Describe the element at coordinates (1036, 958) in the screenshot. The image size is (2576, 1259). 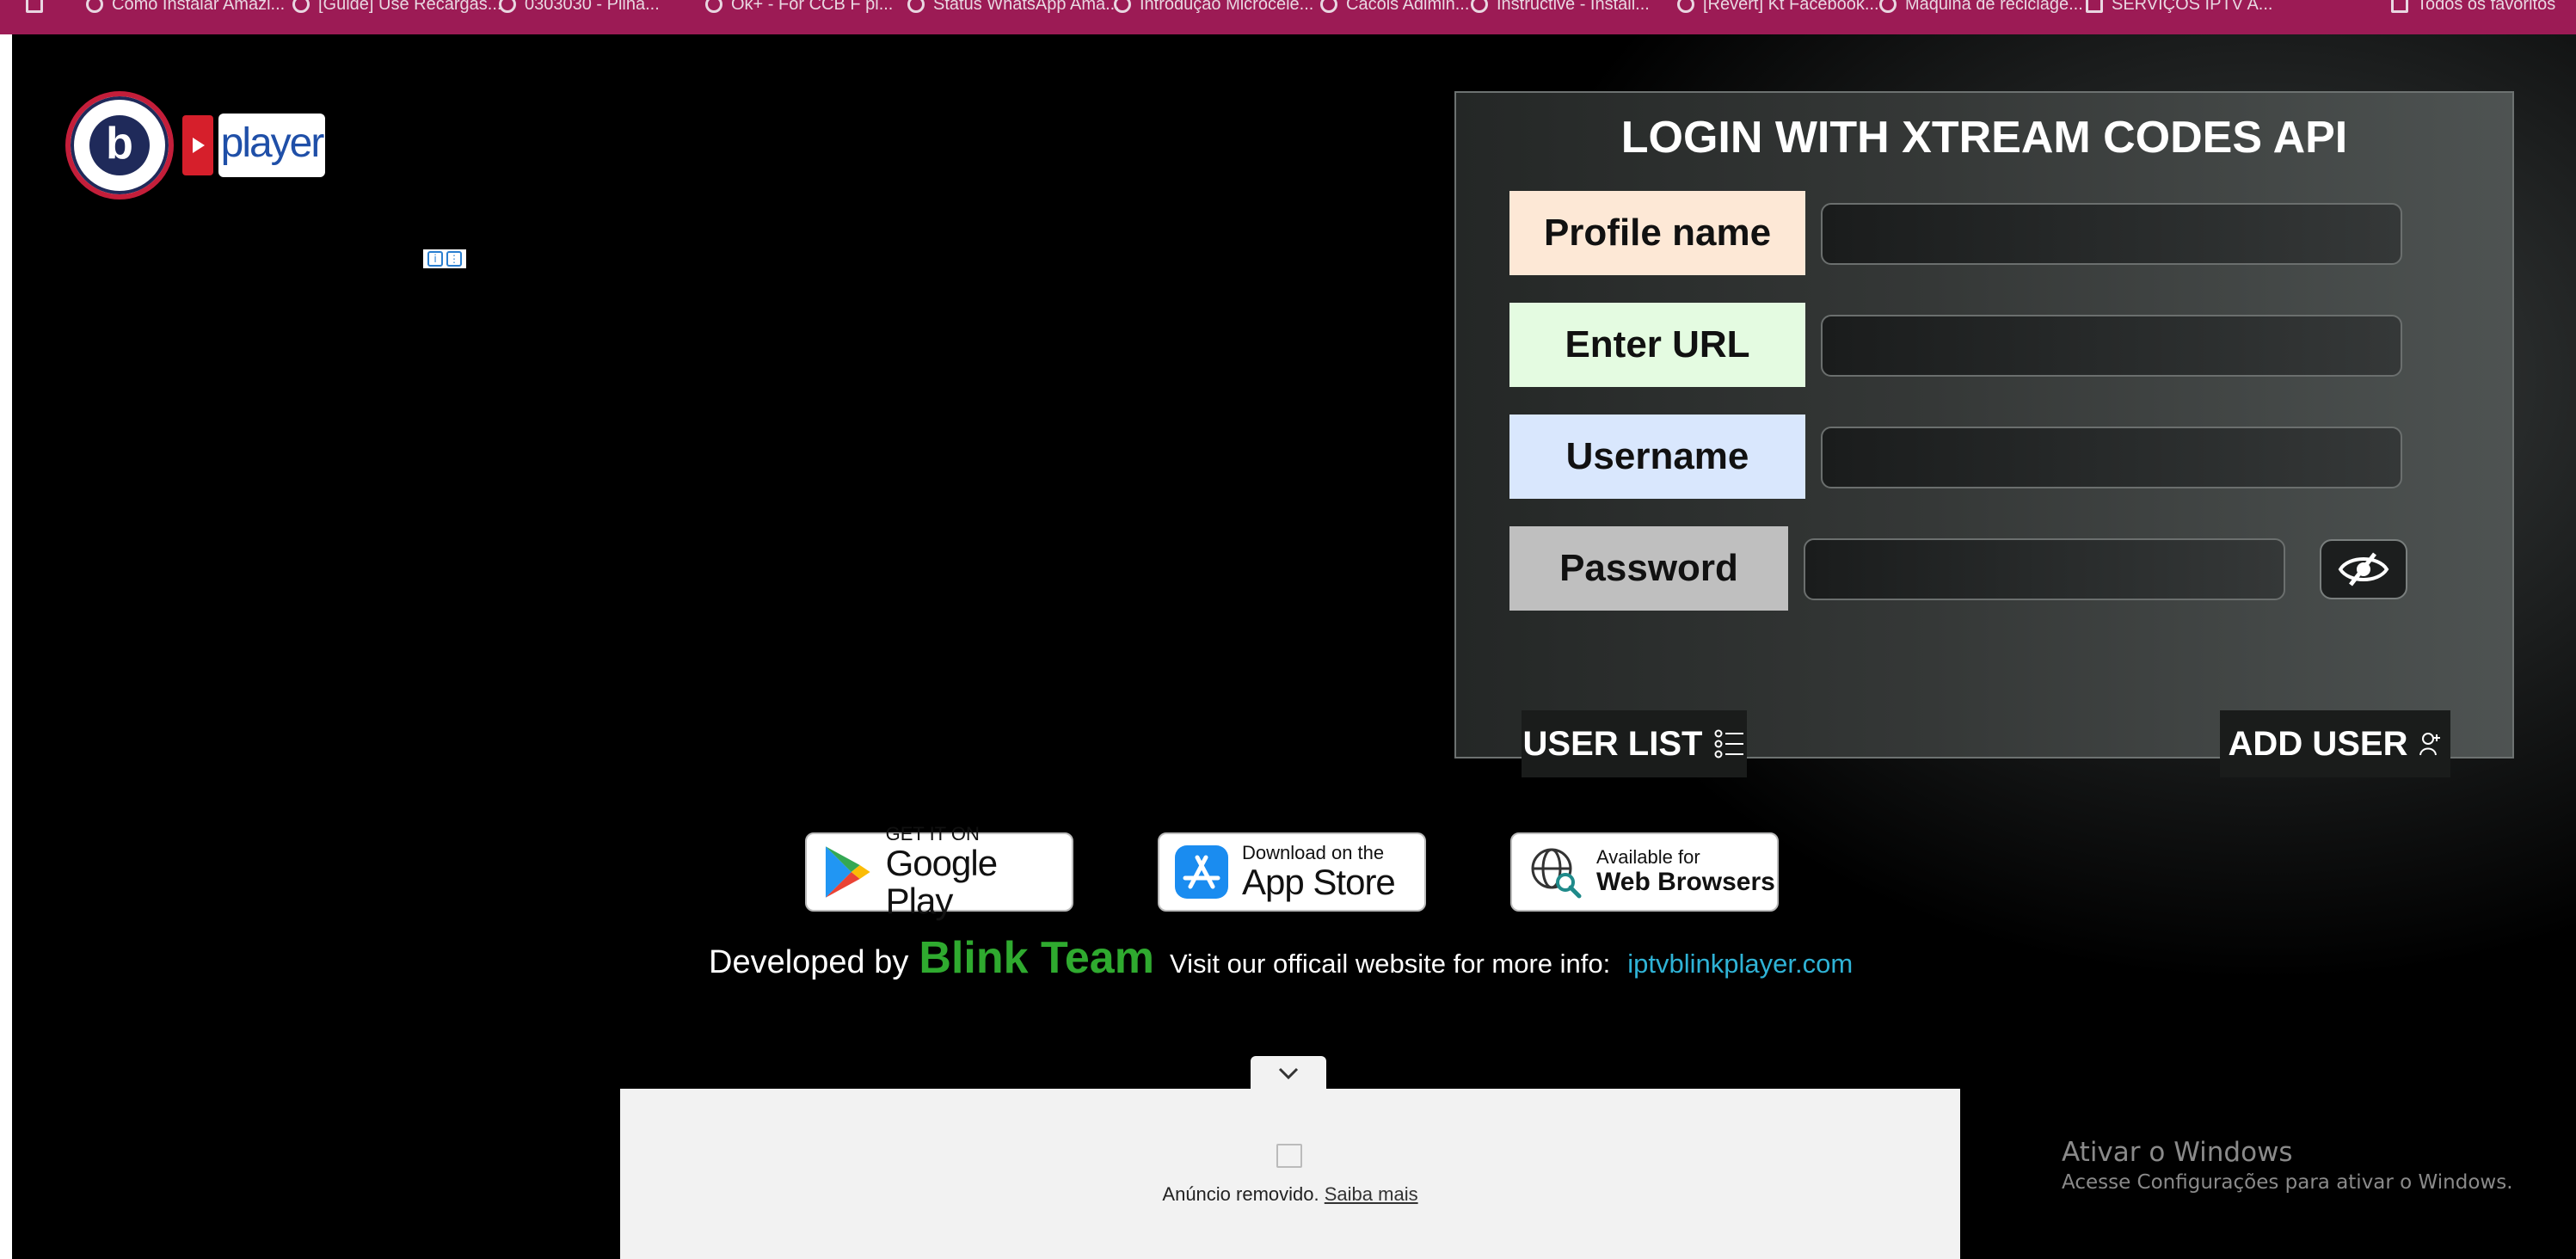
I see `team-name: Blink Team` at that location.